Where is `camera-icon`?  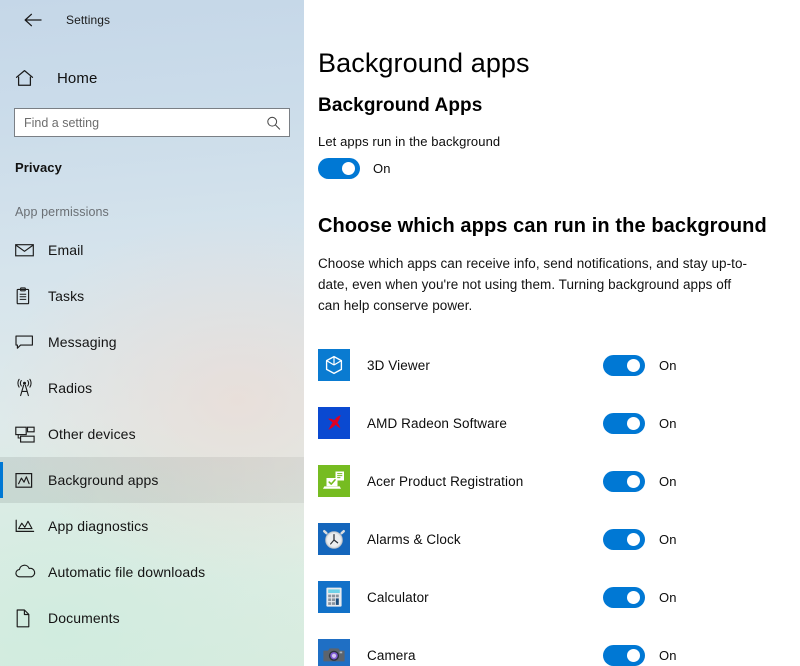
camera-icon is located at coordinates (334, 652).